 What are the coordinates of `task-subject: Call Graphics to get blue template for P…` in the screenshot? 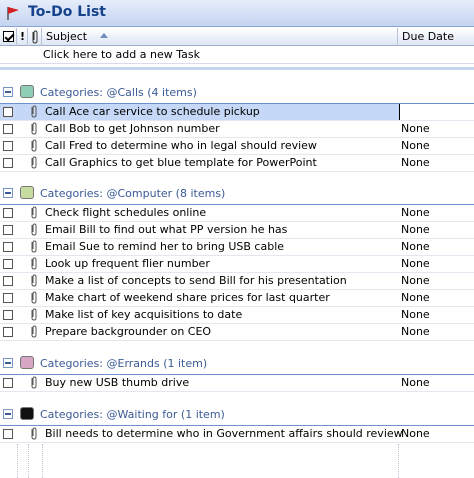 It's located at (181, 162).